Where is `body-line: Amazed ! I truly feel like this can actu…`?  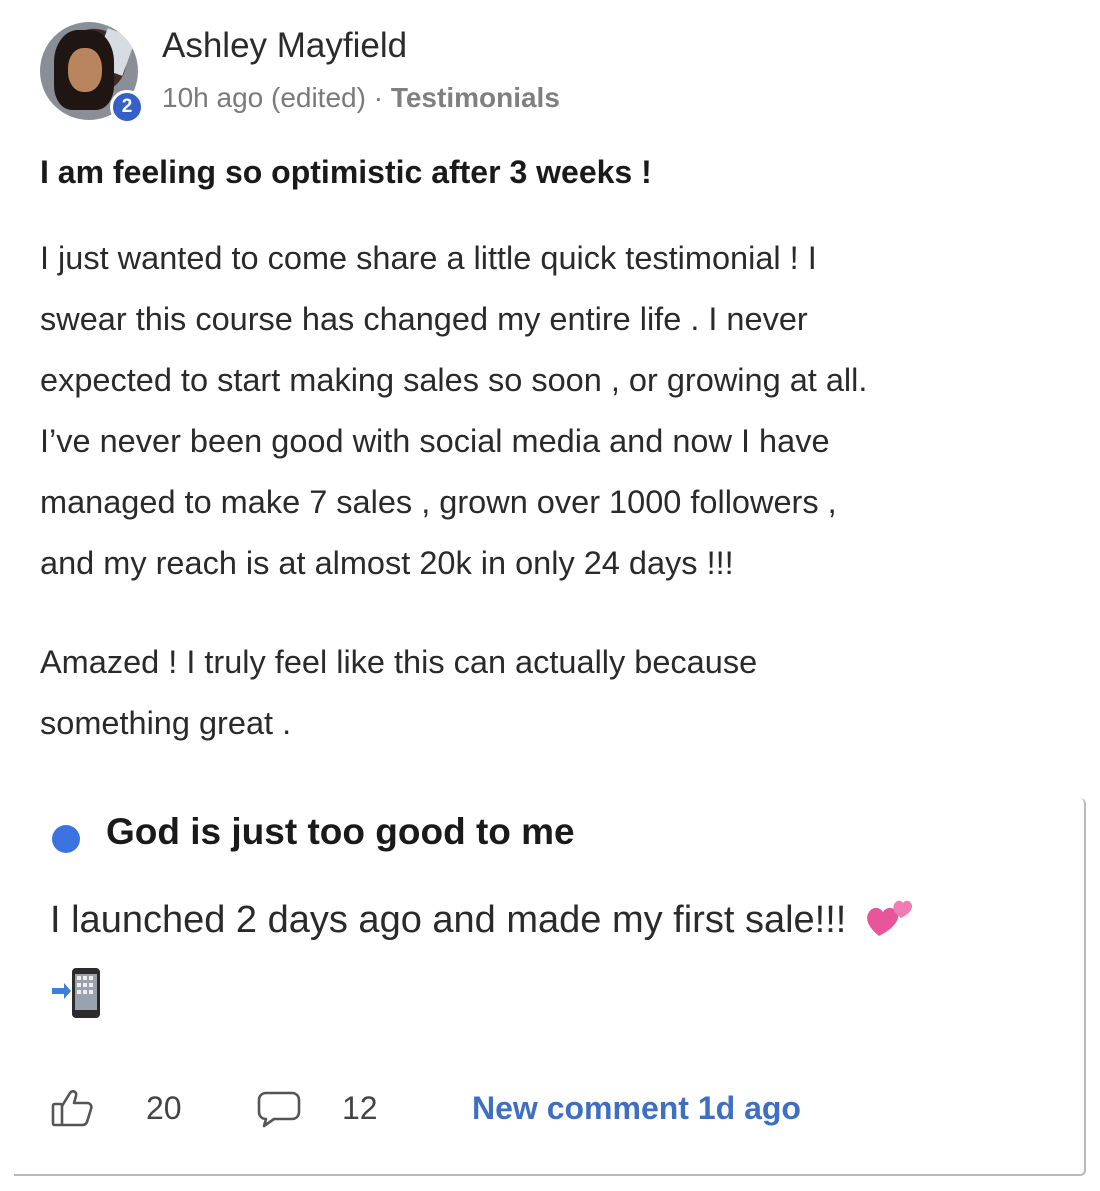 body-line: Amazed ! I truly feel like this can actu… is located at coordinates (399, 662).